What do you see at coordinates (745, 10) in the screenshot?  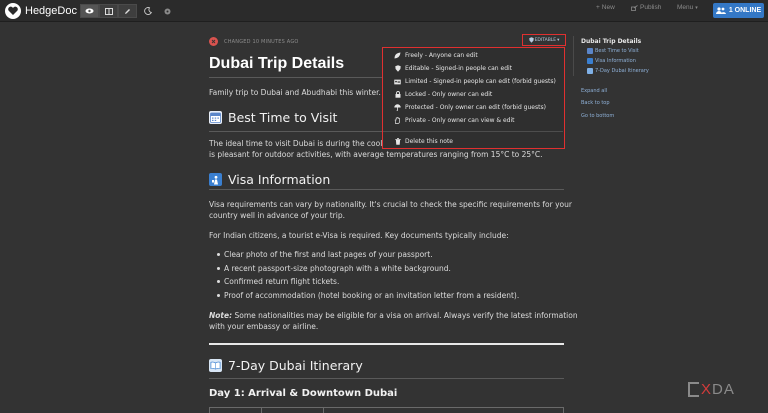 I see `online-label: 1 ONLINE` at bounding box center [745, 10].